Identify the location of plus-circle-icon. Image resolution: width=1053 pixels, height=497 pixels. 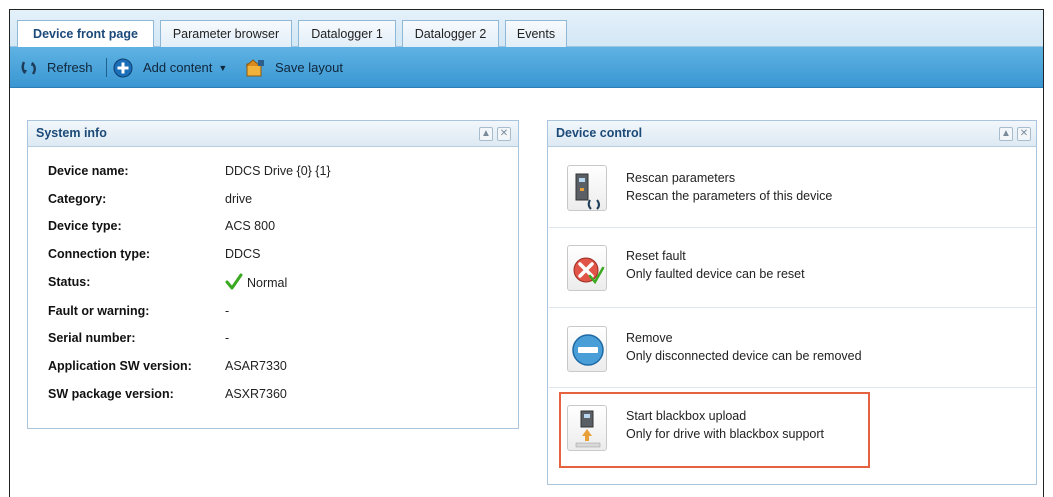
(123, 68).